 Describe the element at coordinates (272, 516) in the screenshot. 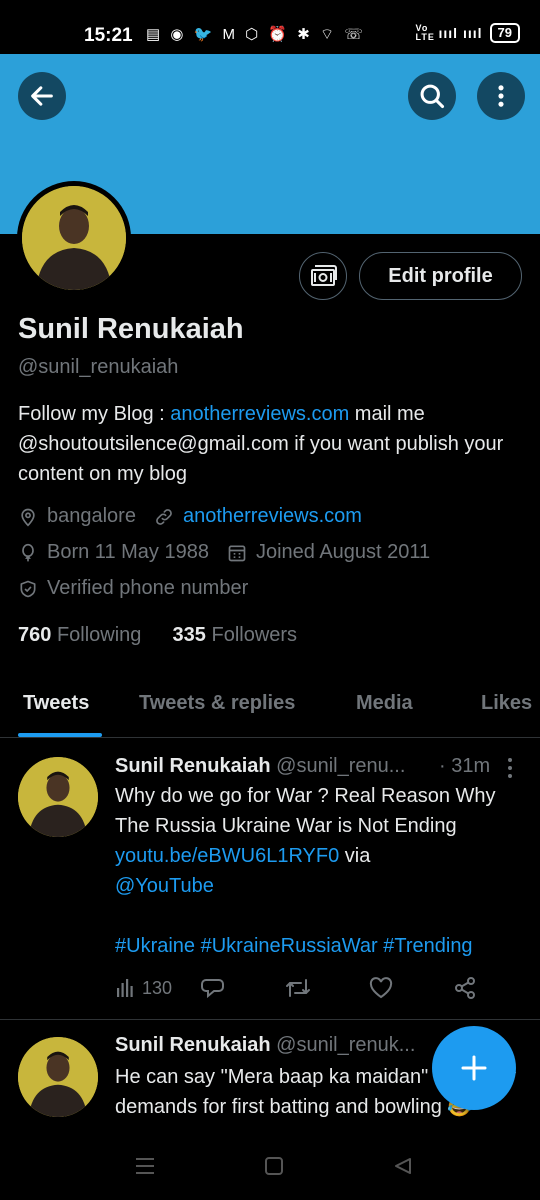

I see `profile-website-link: anotherreviews.com` at that location.